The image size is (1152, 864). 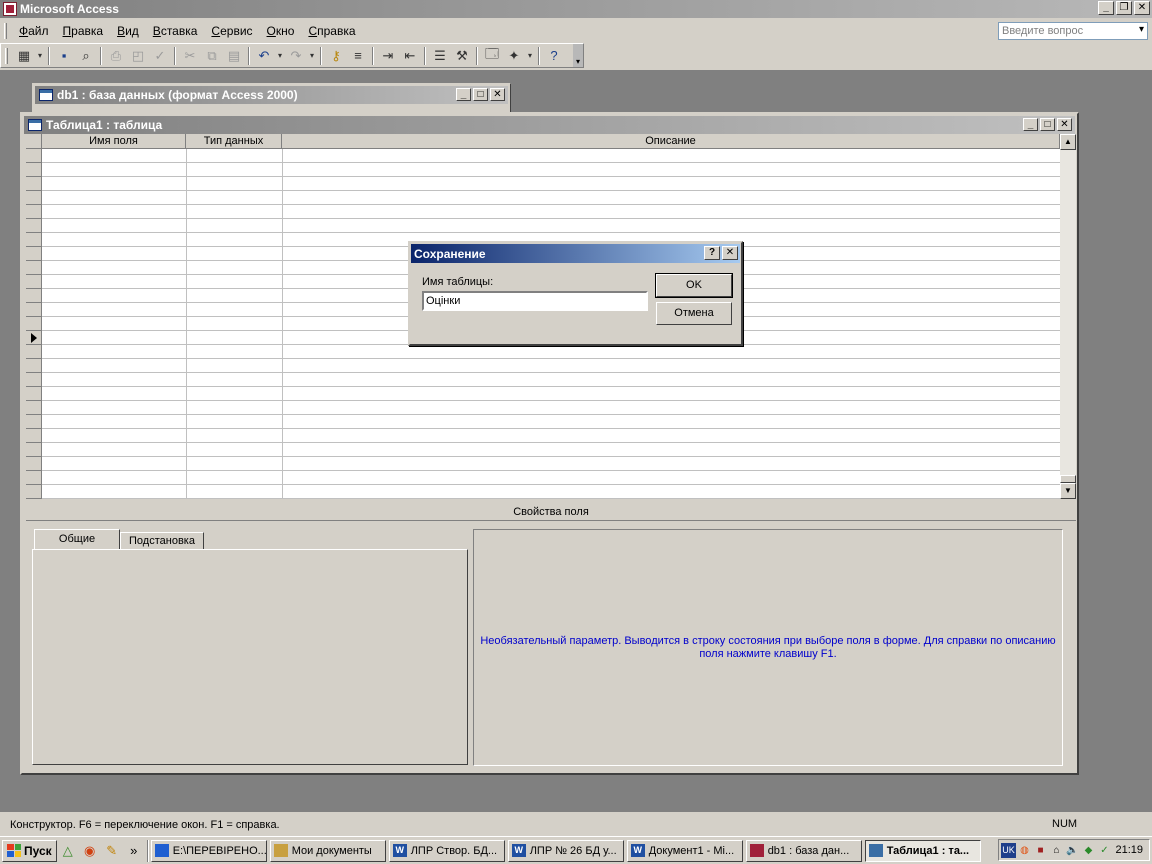 I want to click on db-close-button: ✕, so click(x=497, y=94).